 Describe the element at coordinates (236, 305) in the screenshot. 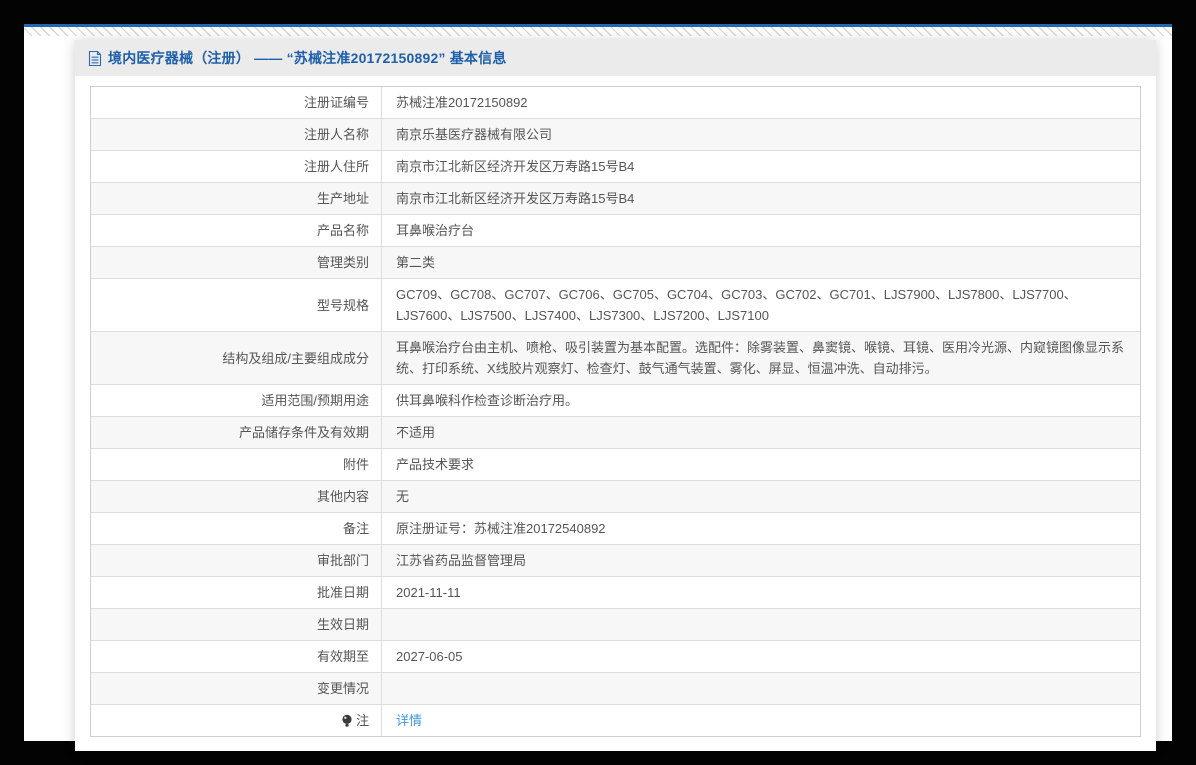

I see `row-label: 型号规格` at that location.